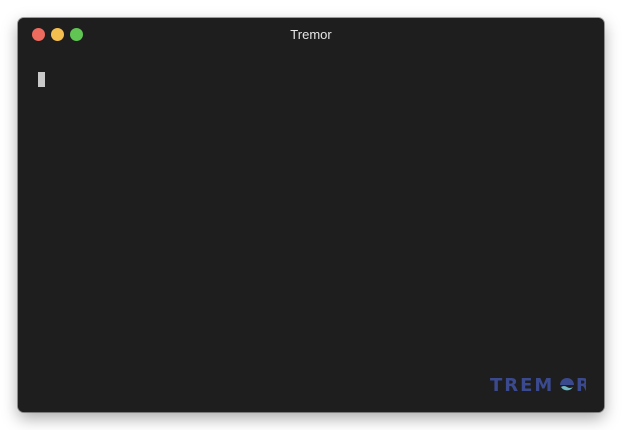  I want to click on svg-text: TREM, so click(522, 385).